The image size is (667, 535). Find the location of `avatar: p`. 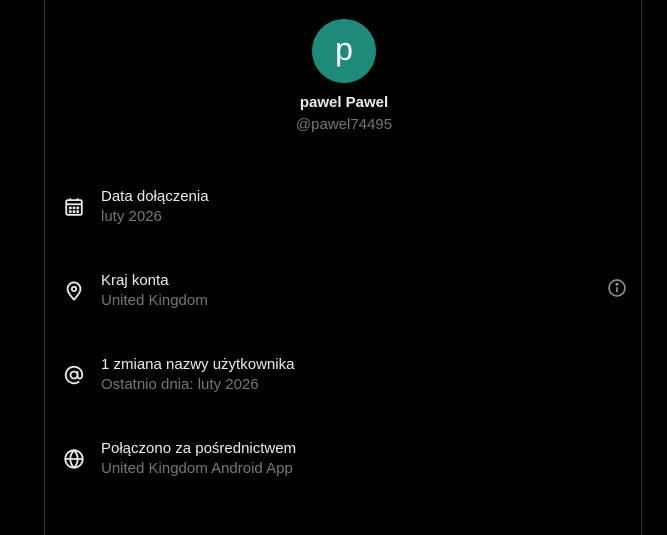

avatar: p is located at coordinates (344, 51).